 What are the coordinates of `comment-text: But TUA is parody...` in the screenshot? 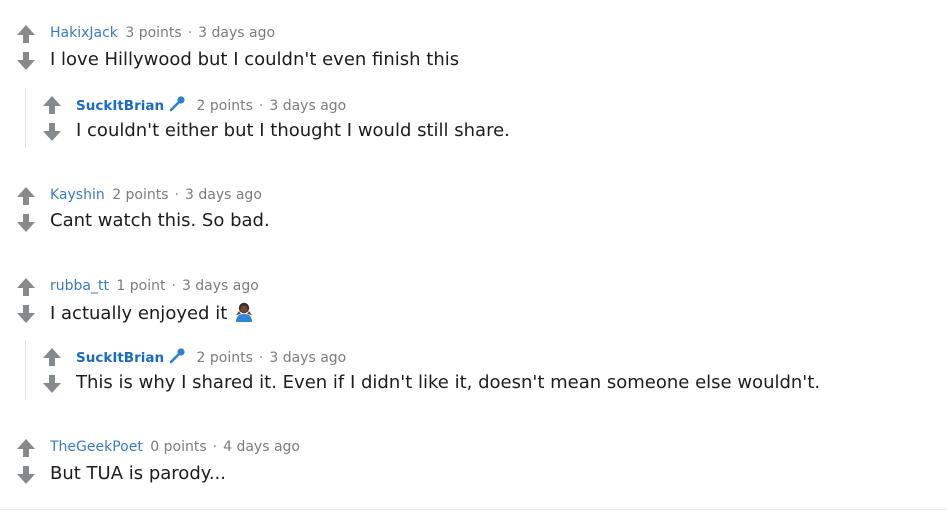 It's located at (138, 473).